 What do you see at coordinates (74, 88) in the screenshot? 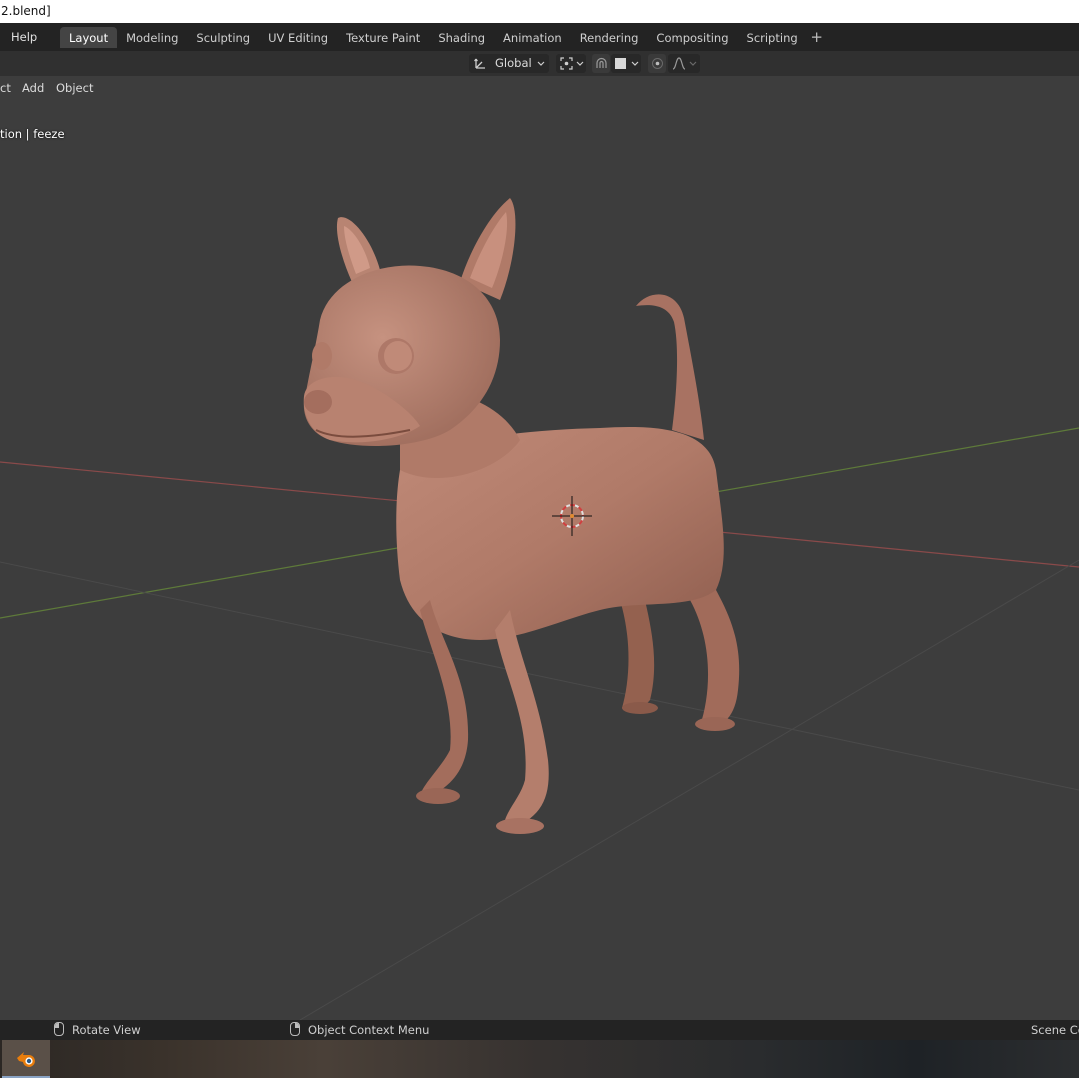
I see `object-menu: Object` at bounding box center [74, 88].